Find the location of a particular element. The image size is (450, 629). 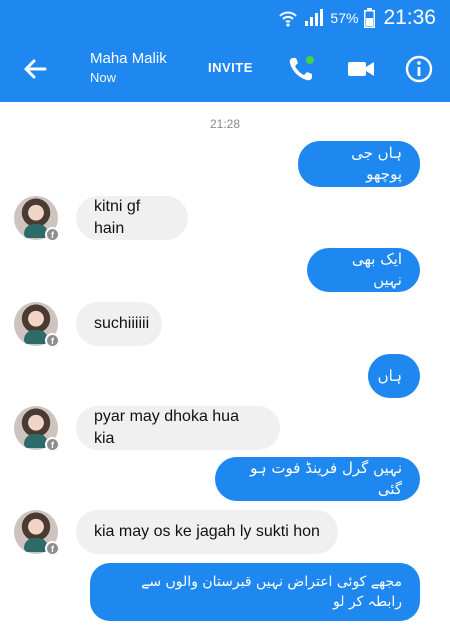

outgoing-message: نہیں گرل فرینڈ فوت ہو گئی is located at coordinates (317, 479).